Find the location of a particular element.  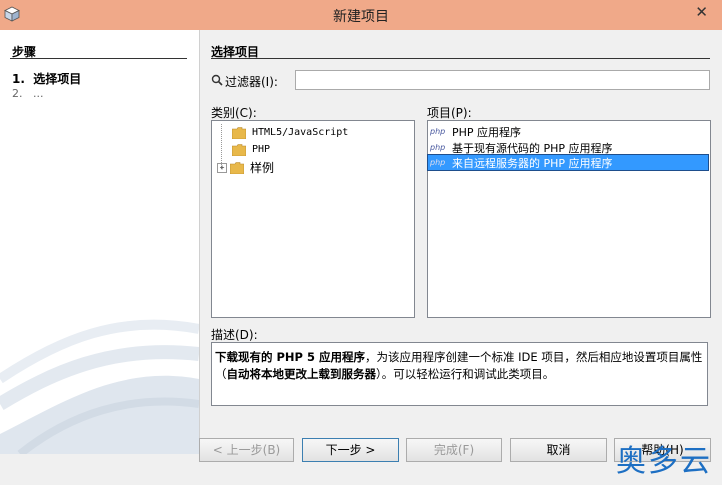

filter-label: 过滤器(I): is located at coordinates (244, 81).